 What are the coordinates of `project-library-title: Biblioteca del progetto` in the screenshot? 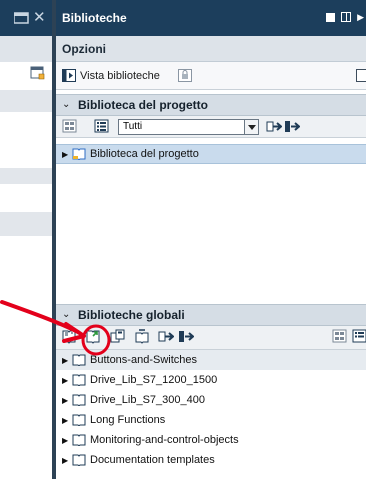 It's located at (143, 105).